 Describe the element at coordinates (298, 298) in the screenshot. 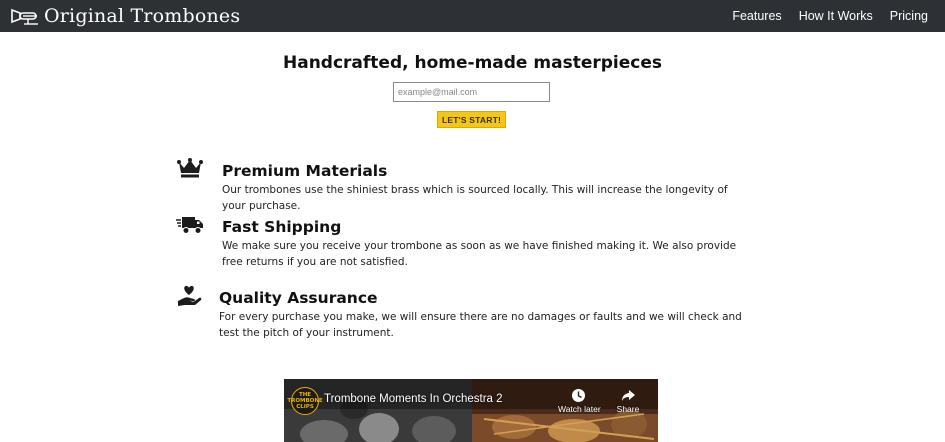

I see `feature-title: Quality Assurance` at that location.